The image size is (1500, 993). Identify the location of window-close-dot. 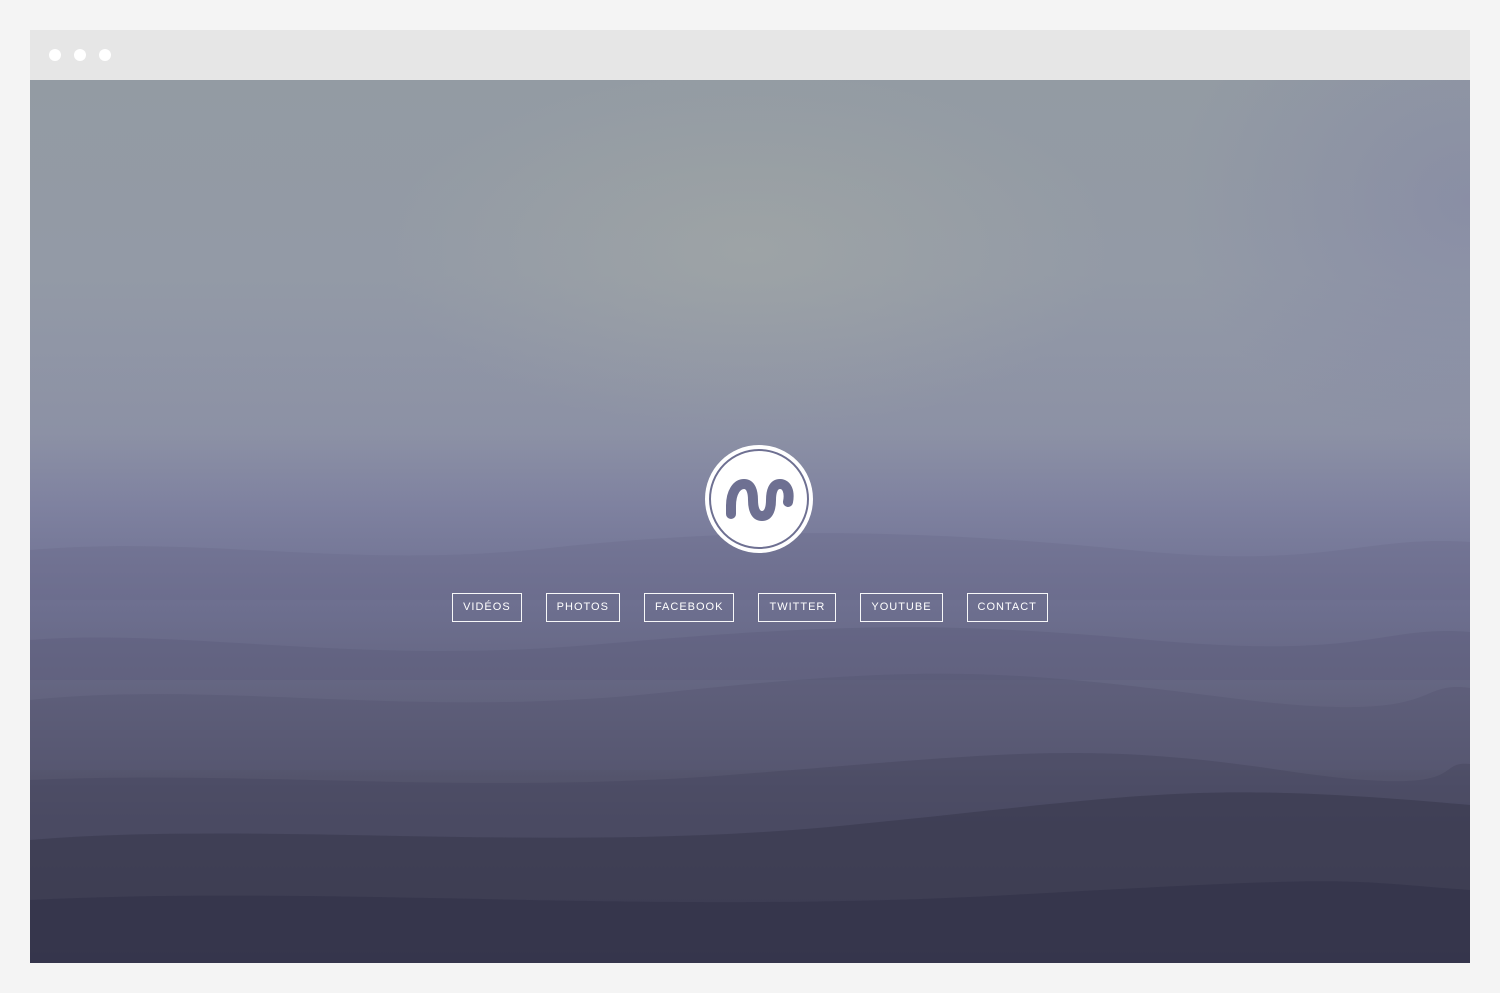
(55, 55).